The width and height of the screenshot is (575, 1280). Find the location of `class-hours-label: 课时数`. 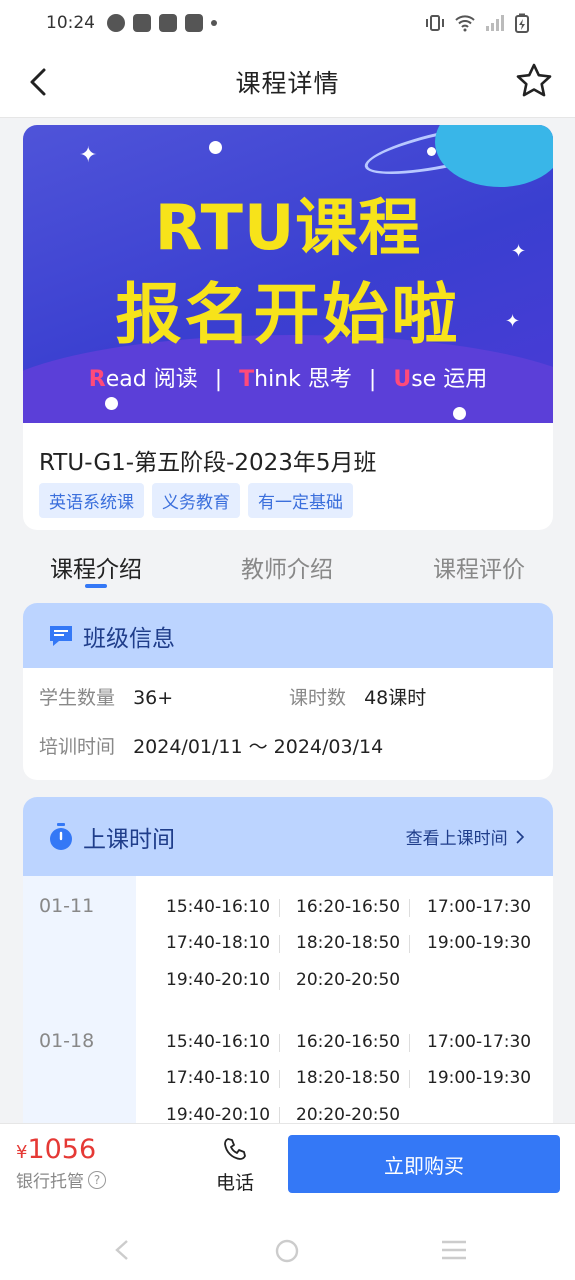

class-hours-label: 课时数 is located at coordinates (318, 698).